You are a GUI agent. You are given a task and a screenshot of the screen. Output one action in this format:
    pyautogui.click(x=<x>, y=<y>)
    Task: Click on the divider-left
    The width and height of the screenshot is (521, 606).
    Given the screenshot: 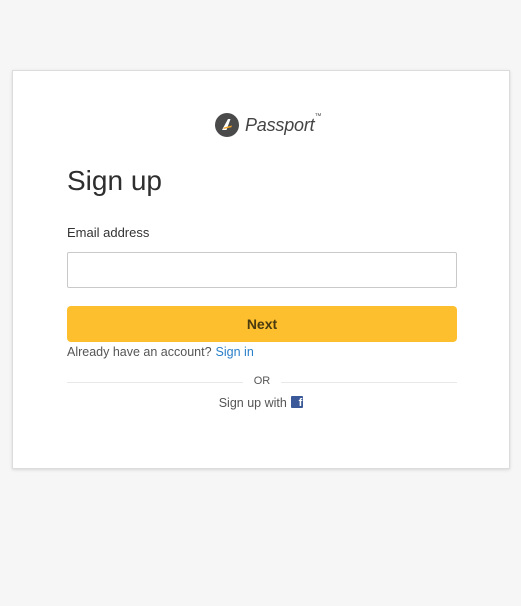 What is the action you would take?
    pyautogui.click(x=155, y=382)
    